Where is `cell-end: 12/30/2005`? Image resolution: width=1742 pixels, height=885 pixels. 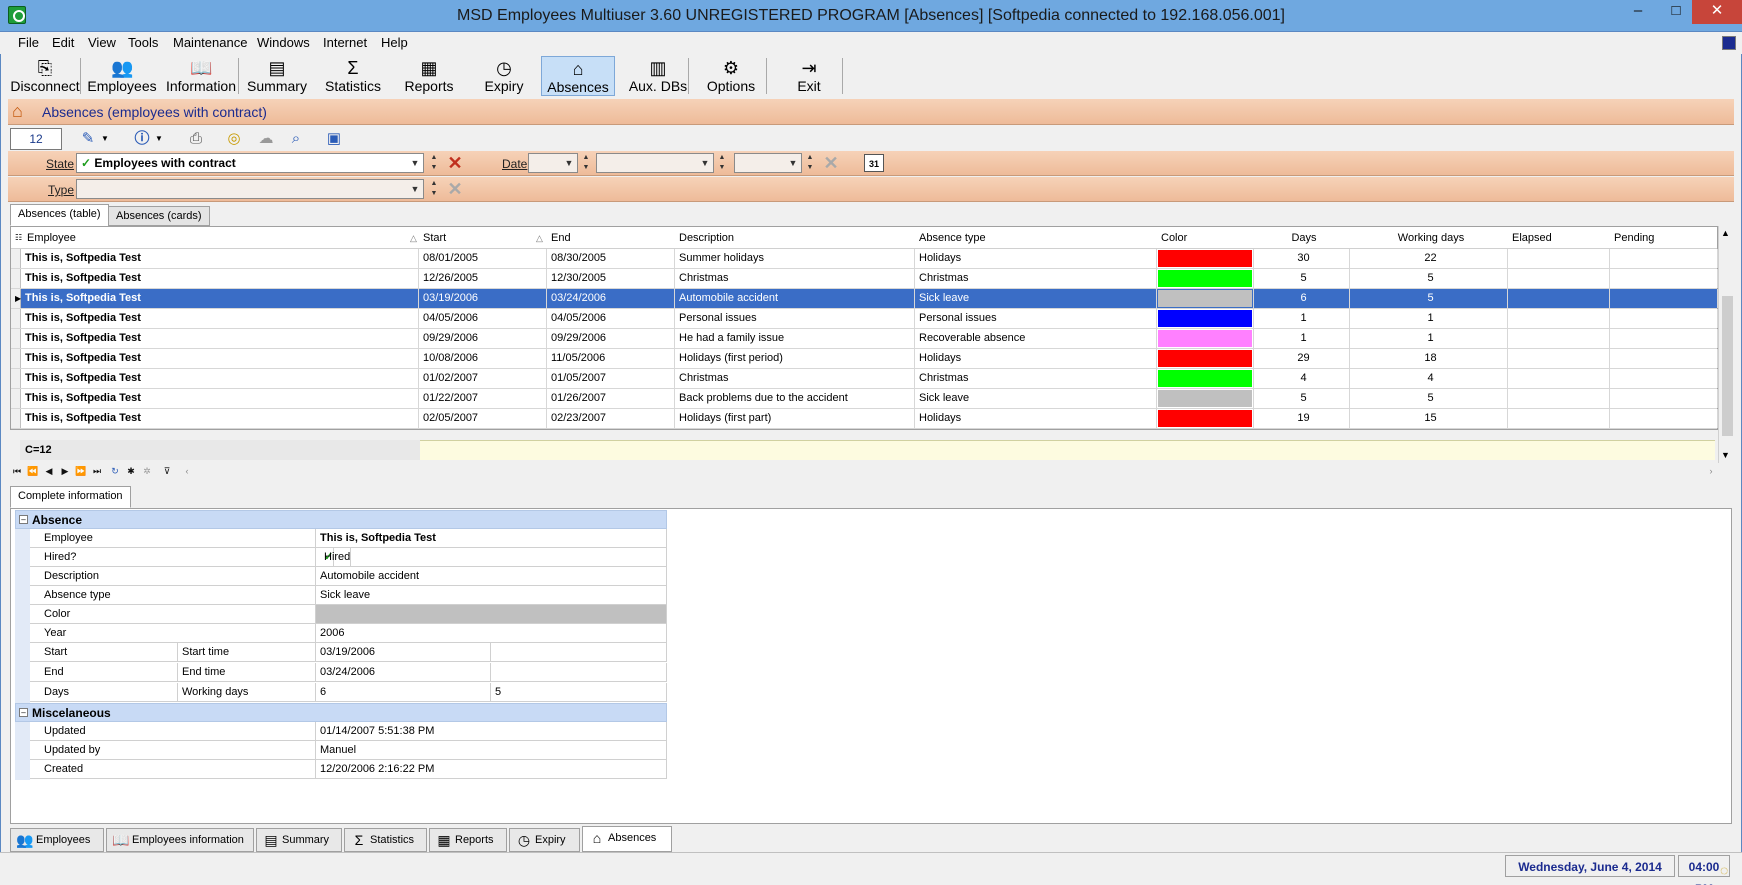
cell-end: 12/30/2005 is located at coordinates (611, 278).